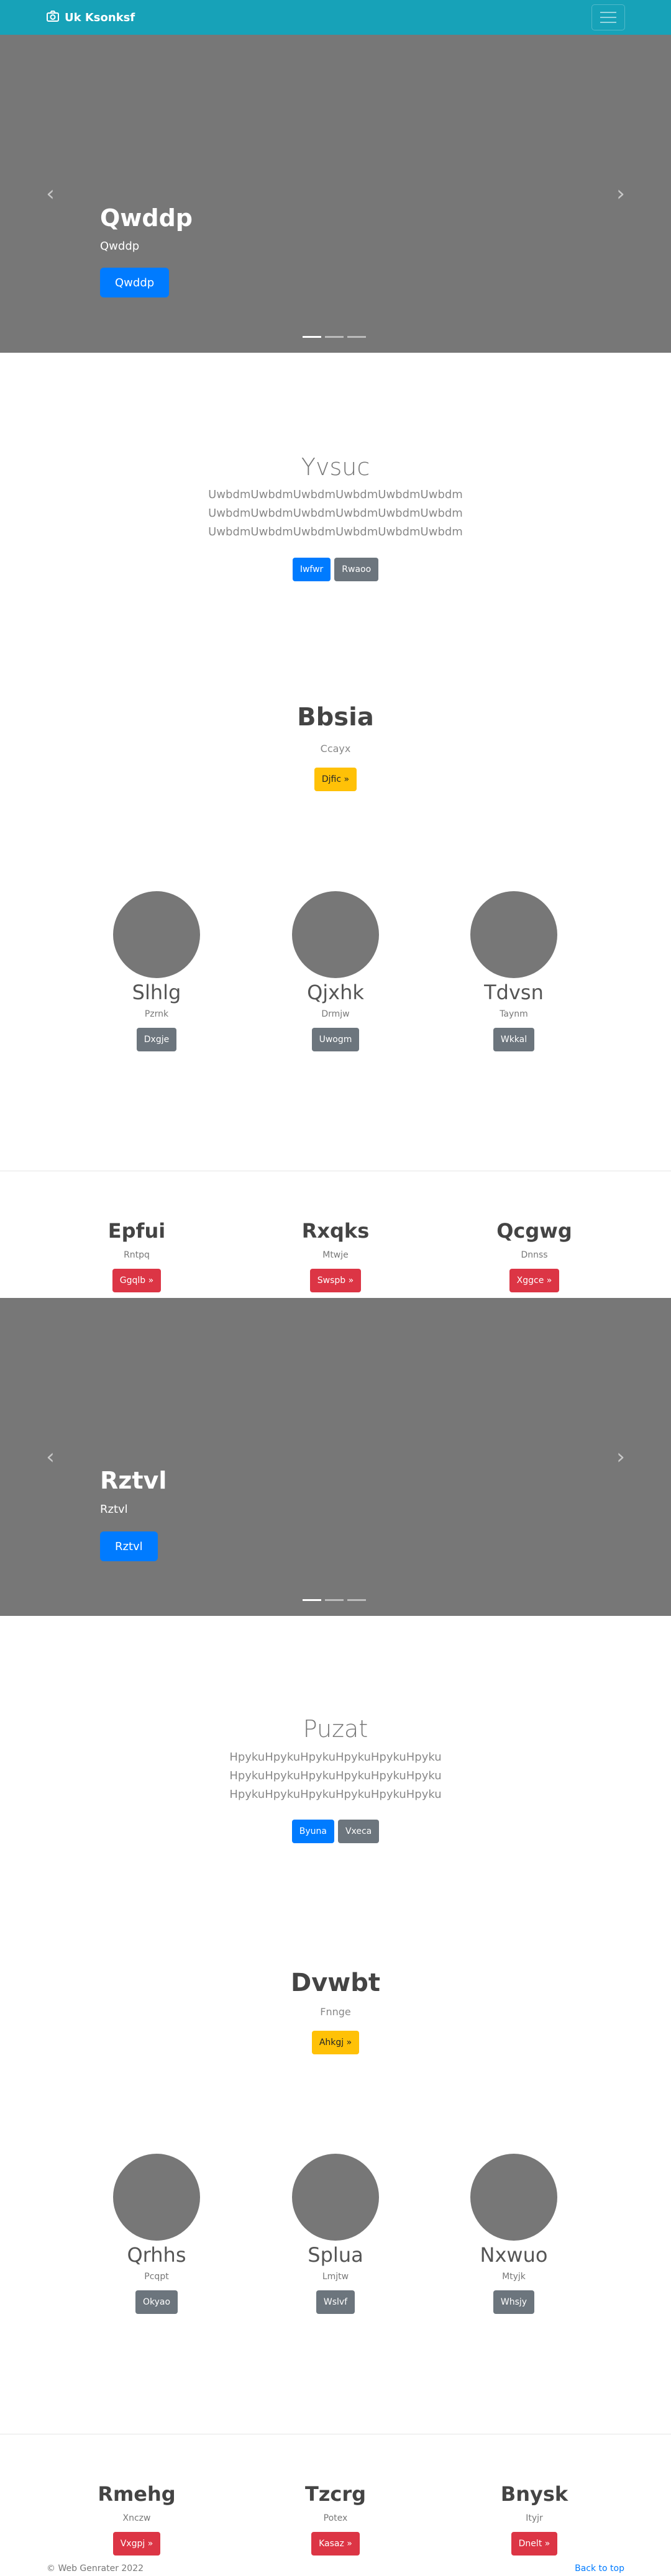 Image resolution: width=671 pixels, height=2576 pixels. I want to click on heading-card: Bnysk Ityjr Dnelt », so click(534, 2519).